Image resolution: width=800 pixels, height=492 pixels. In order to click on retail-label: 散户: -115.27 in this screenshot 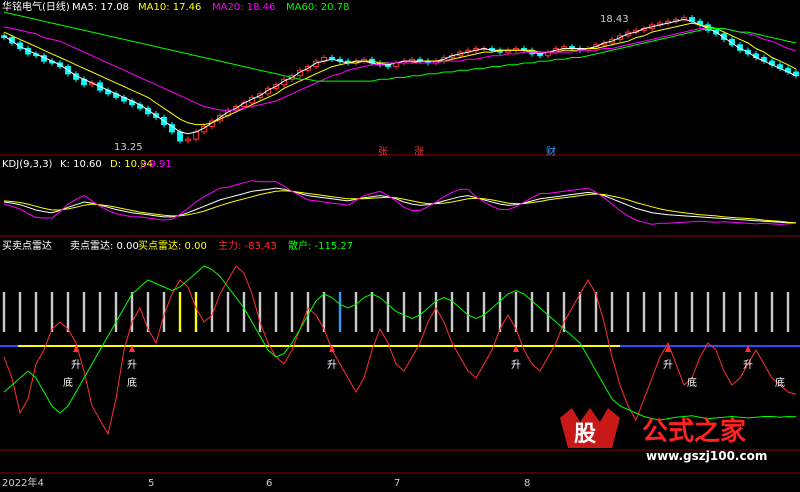, I will do `click(320, 245)`.